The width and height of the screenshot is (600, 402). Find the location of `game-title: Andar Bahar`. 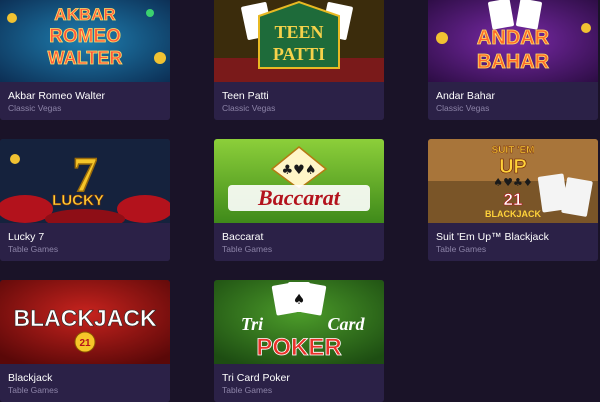

game-title: Andar Bahar is located at coordinates (465, 96).